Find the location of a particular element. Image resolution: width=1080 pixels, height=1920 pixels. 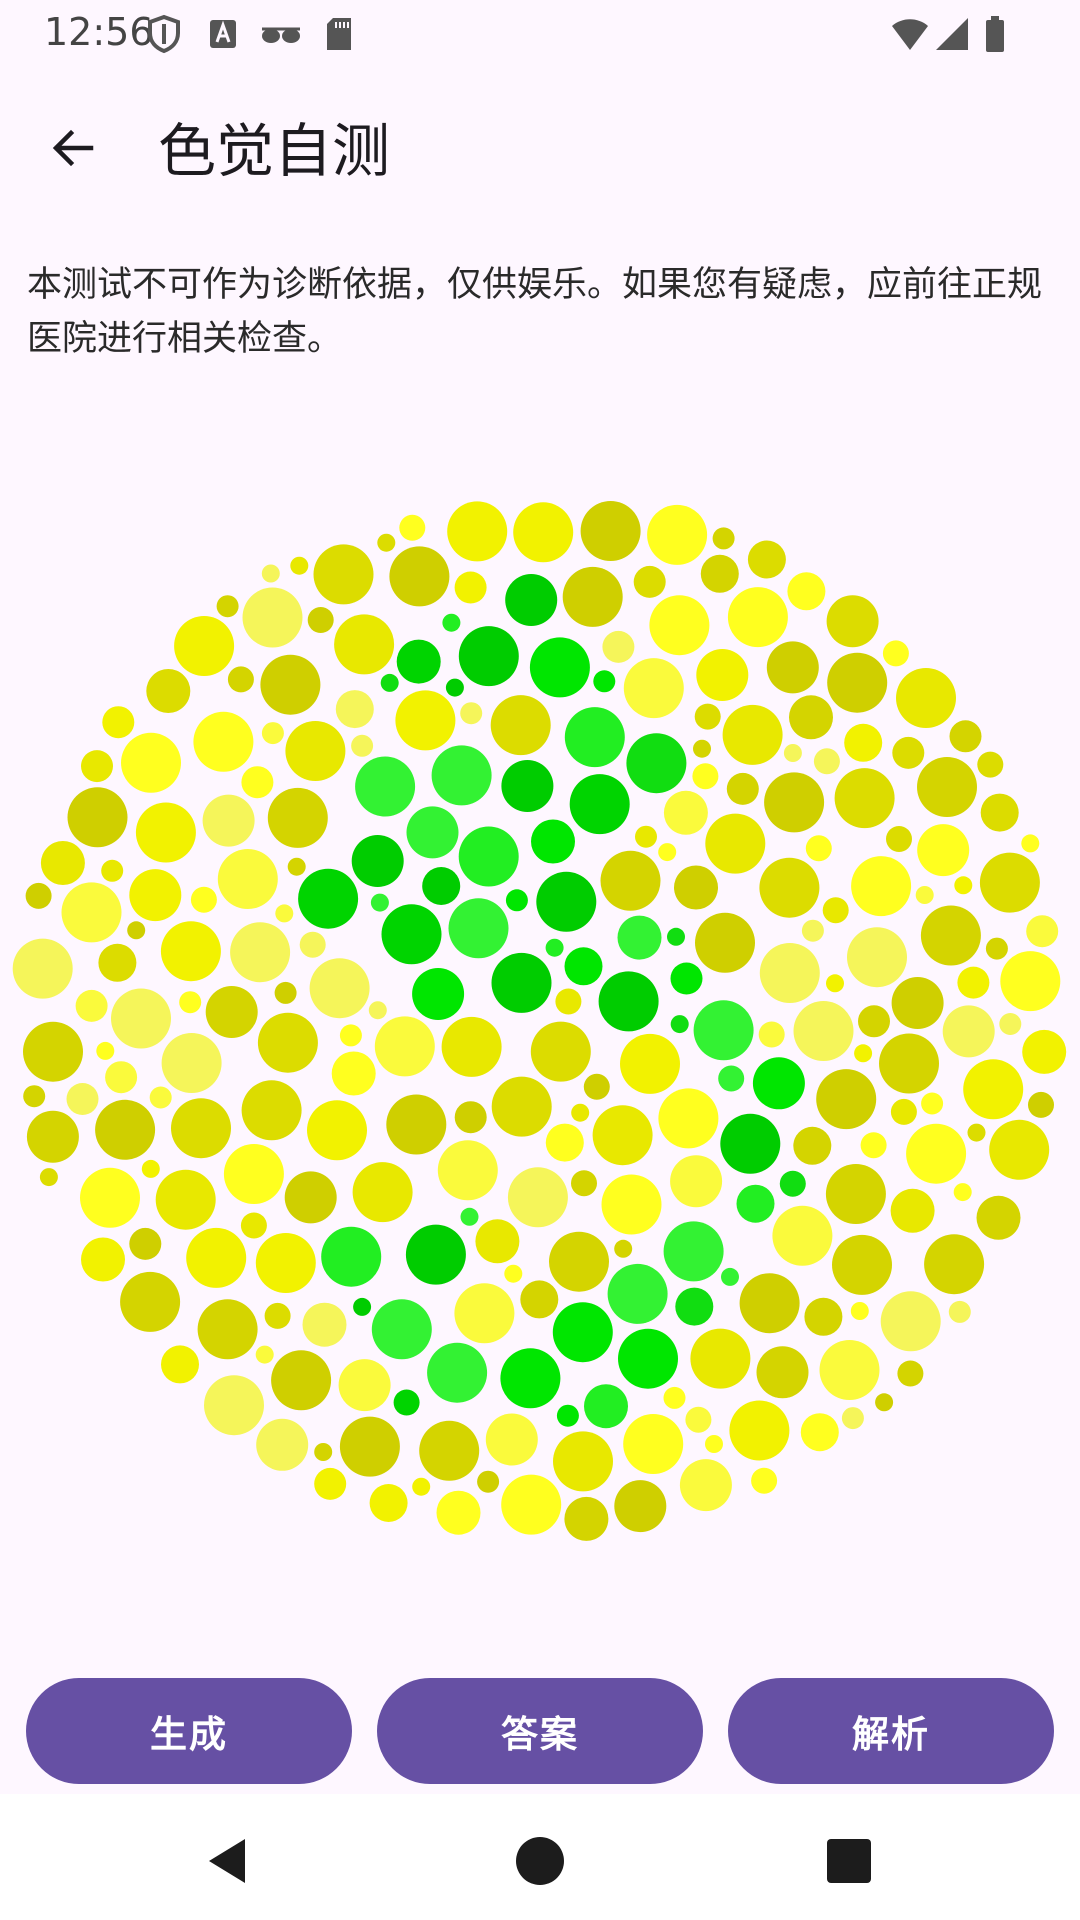

sd-card-icon is located at coordinates (339, 34).